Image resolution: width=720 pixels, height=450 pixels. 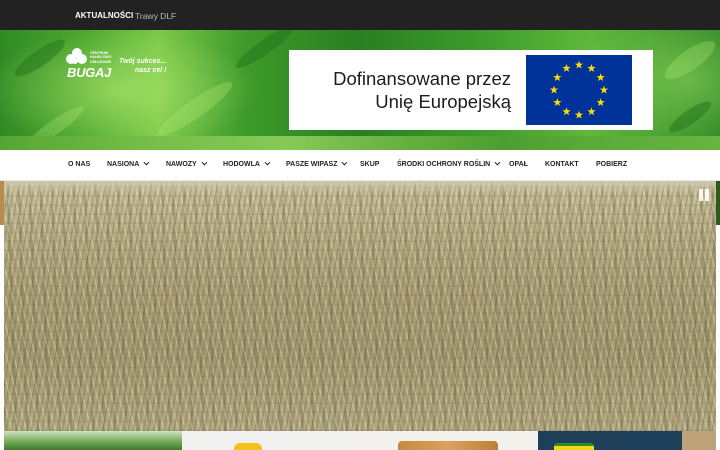 I want to click on eu-funding-banner: Dofinansowane przez Unię Europejską, so click(x=471, y=90).